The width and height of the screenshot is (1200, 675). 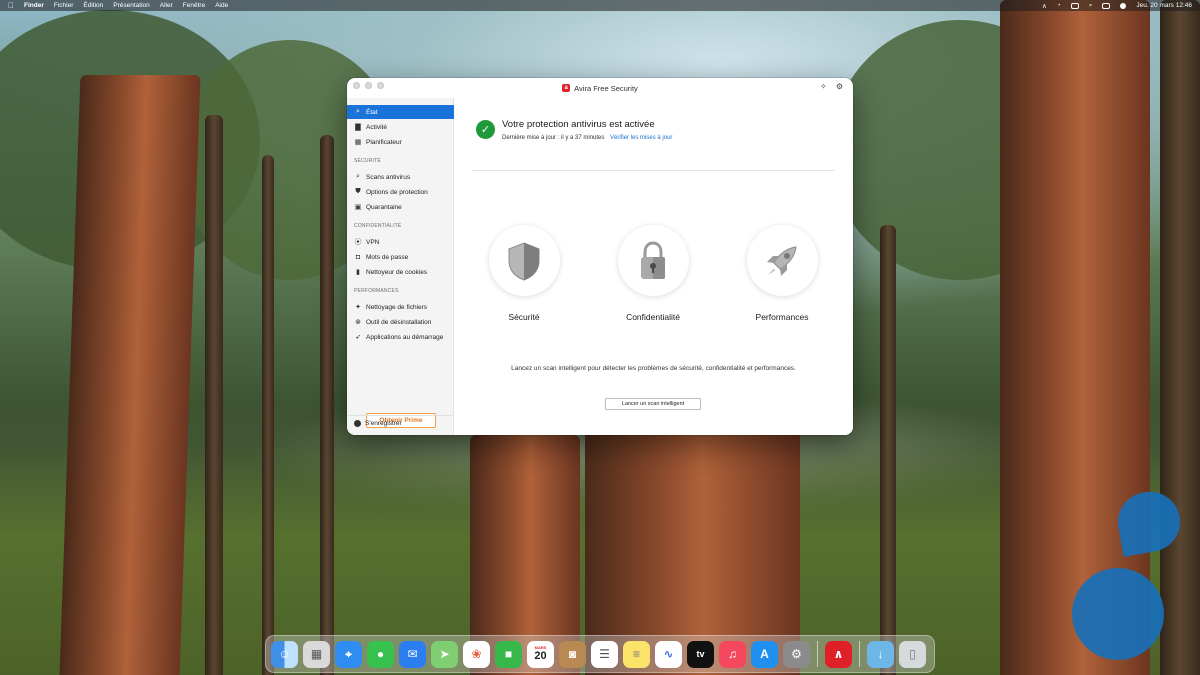 What do you see at coordinates (839, 86) in the screenshot?
I see `gear-icon: ⚙` at bounding box center [839, 86].